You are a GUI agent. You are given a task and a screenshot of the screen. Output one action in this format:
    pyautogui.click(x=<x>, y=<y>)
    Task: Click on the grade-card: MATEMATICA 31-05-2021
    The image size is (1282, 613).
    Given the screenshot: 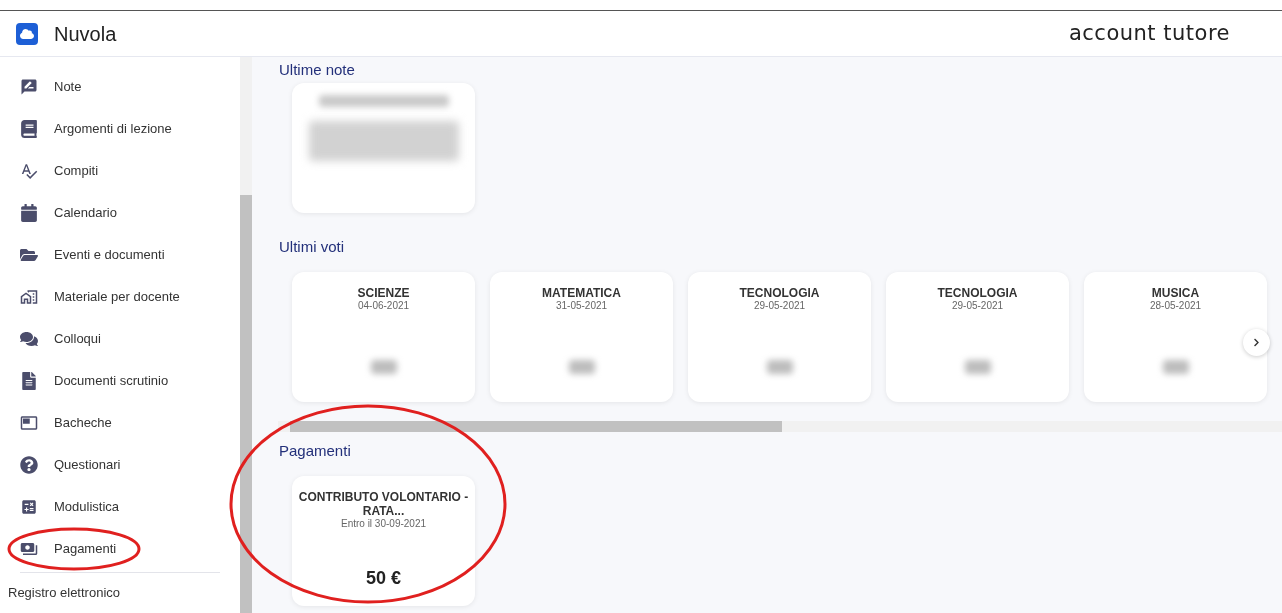 What is the action you would take?
    pyautogui.click(x=581, y=337)
    